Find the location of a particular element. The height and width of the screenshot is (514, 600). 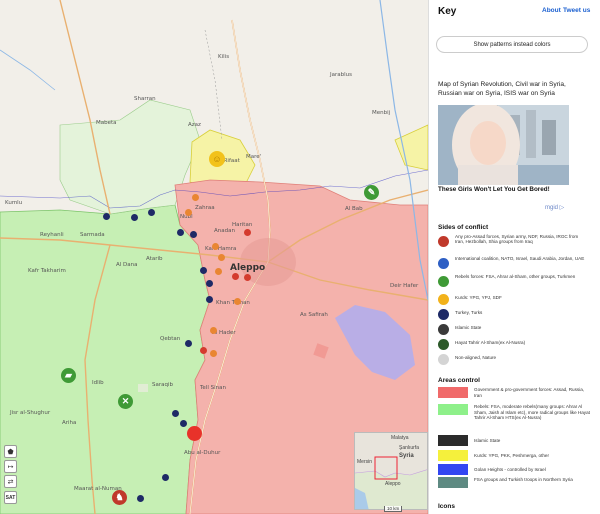

place-label: Mabeta is located at coordinates (106, 123).